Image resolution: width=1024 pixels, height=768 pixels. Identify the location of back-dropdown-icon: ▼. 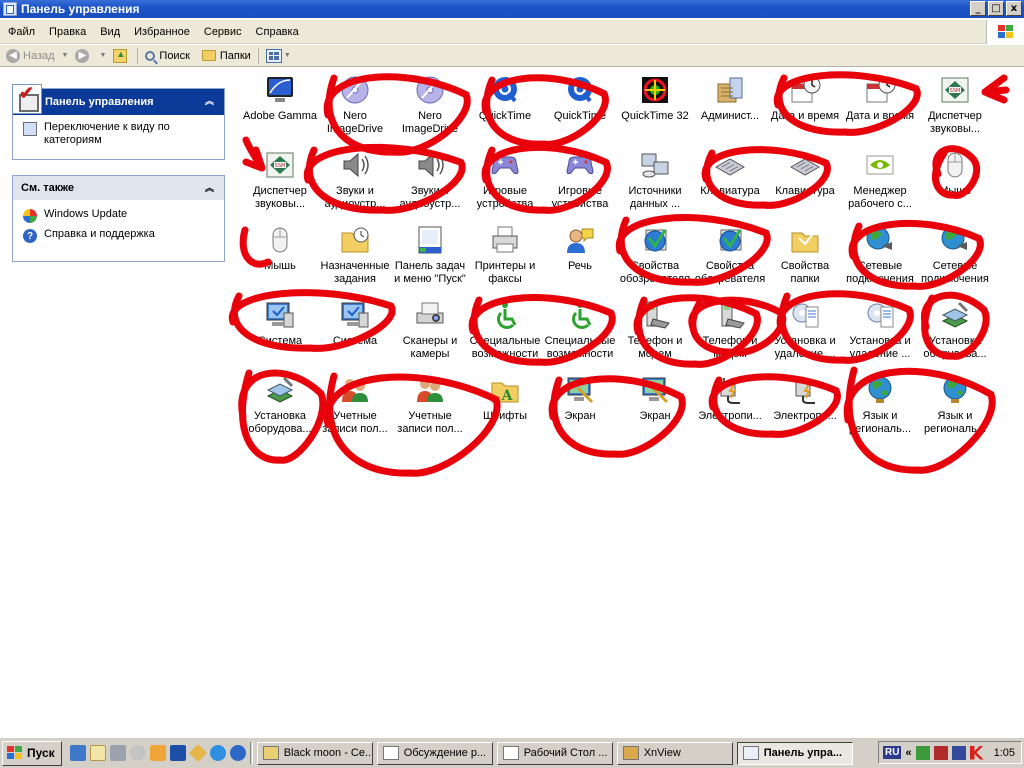
(65, 55).